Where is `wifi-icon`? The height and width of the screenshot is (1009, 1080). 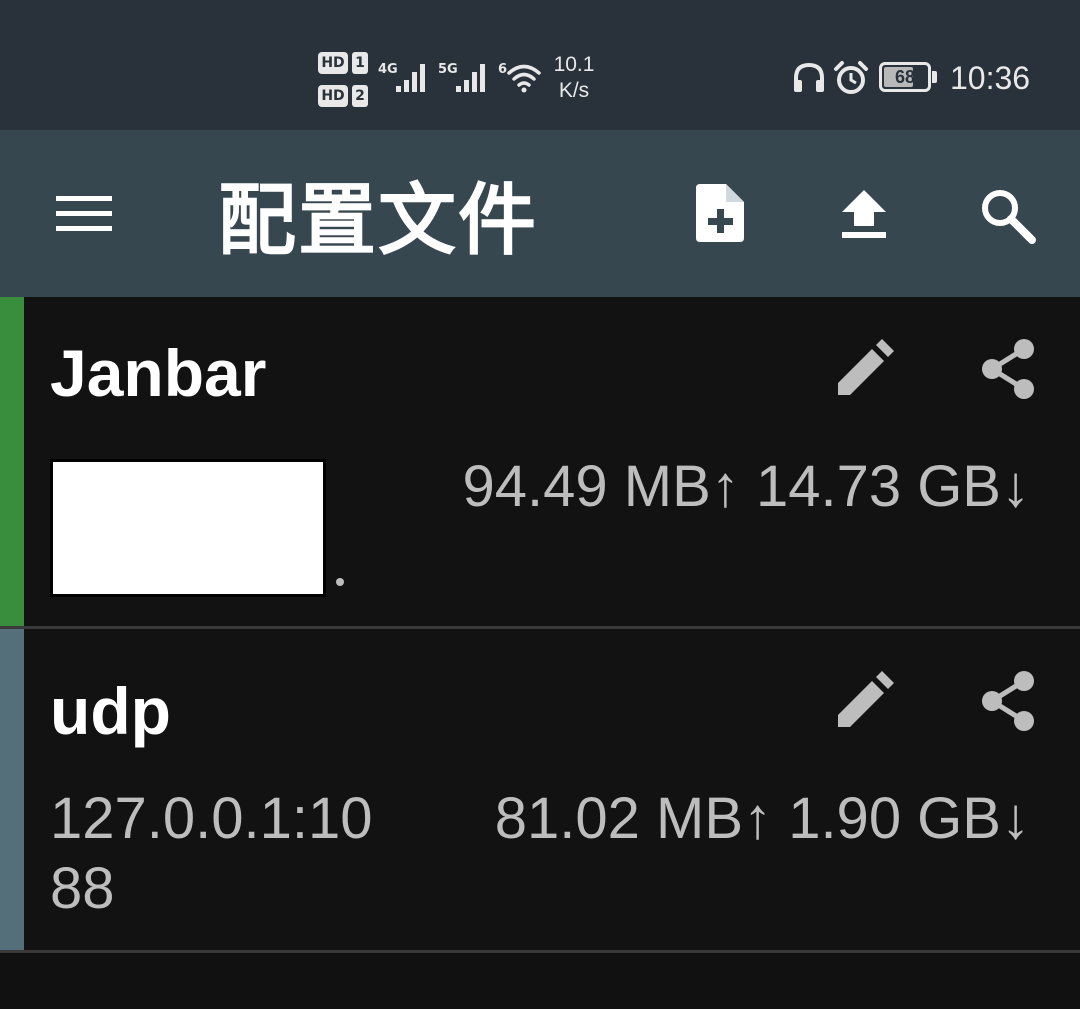 wifi-icon is located at coordinates (524, 78).